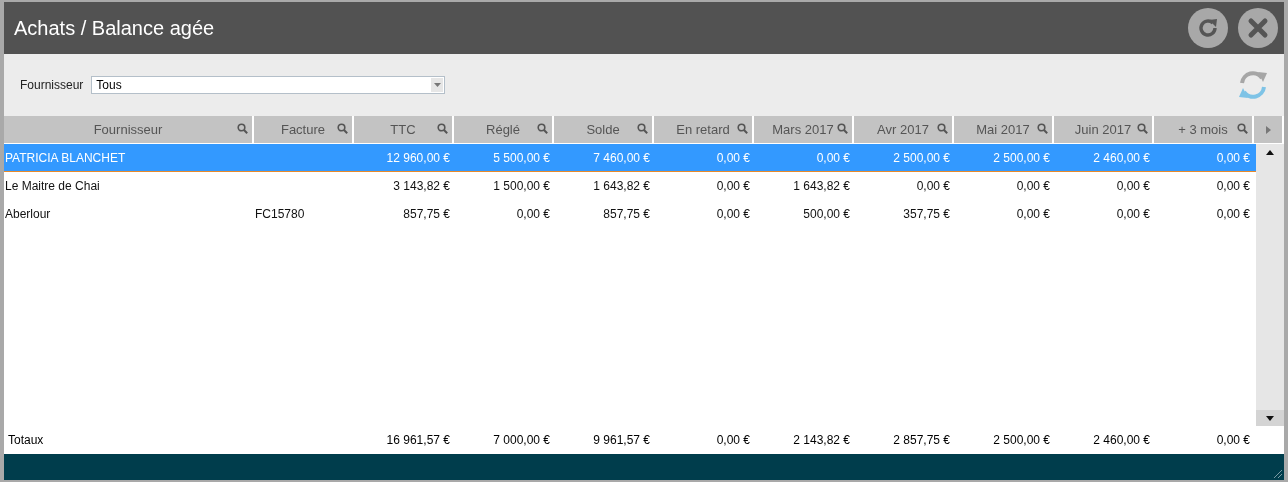  Describe the element at coordinates (1021, 440) in the screenshot. I see `total-cell-text: 2 500,00 €` at that location.